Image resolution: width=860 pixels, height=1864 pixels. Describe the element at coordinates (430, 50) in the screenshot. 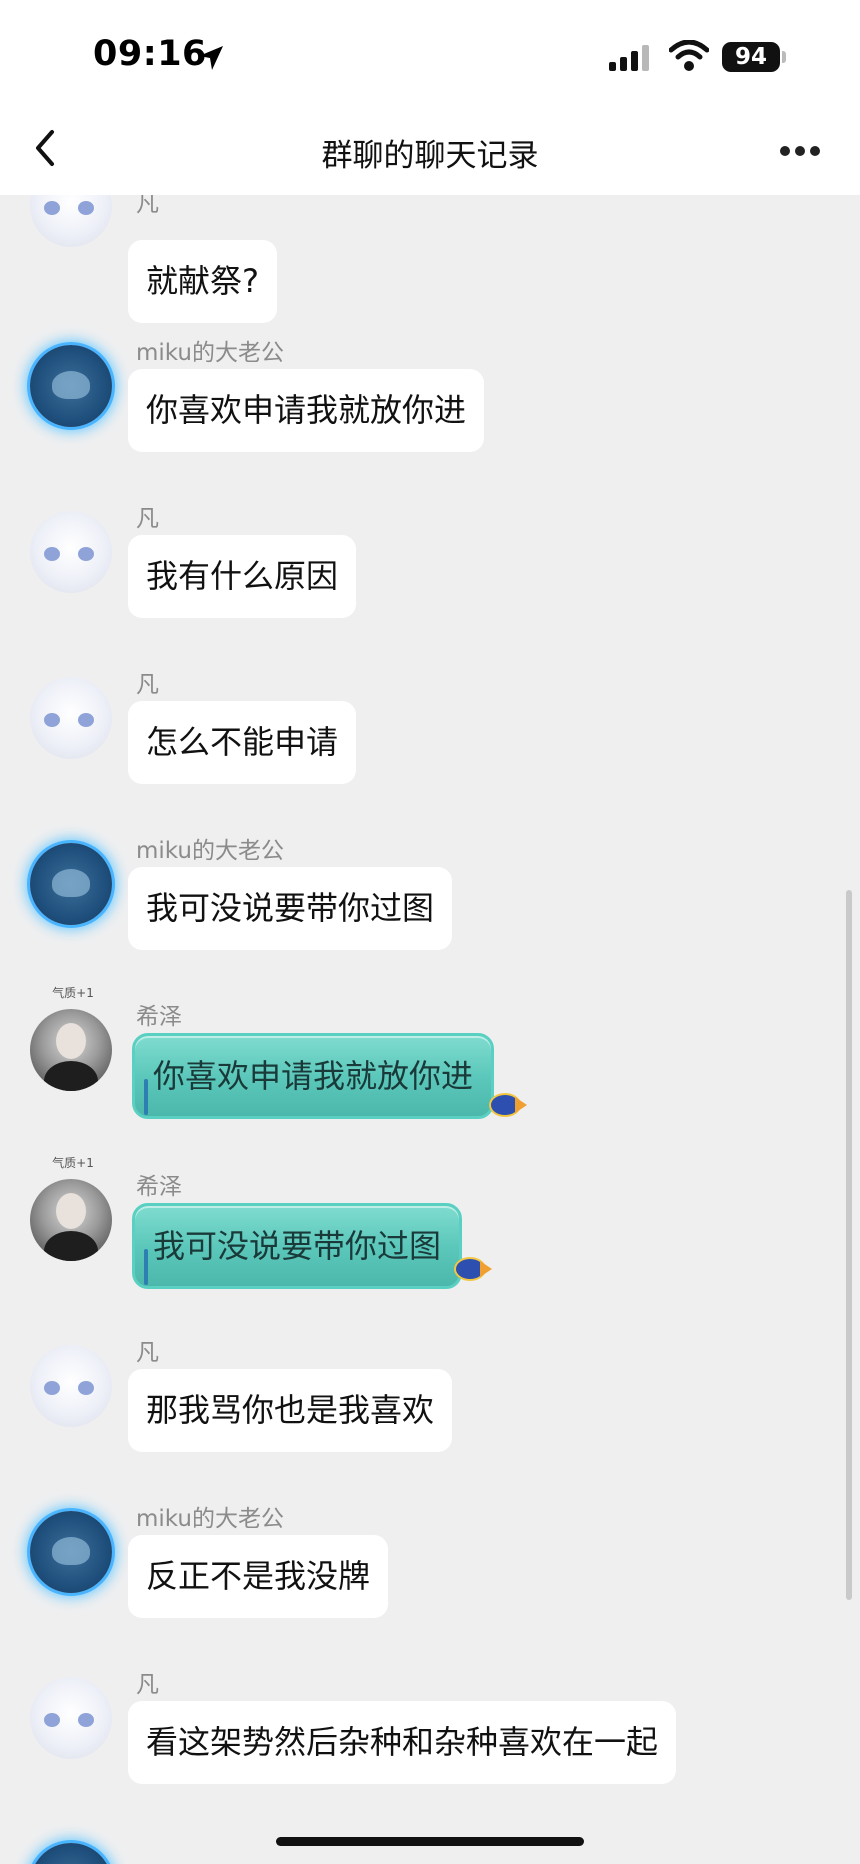

I see `status-bar: 09:16 94` at that location.